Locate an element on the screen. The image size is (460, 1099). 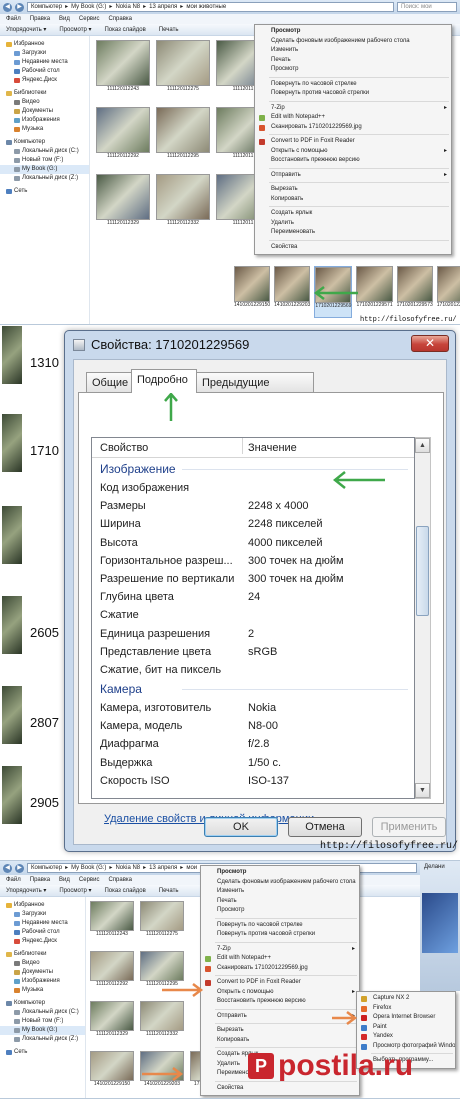
property-row: Единица разрешения 2 is located at coordinates (253, 634).